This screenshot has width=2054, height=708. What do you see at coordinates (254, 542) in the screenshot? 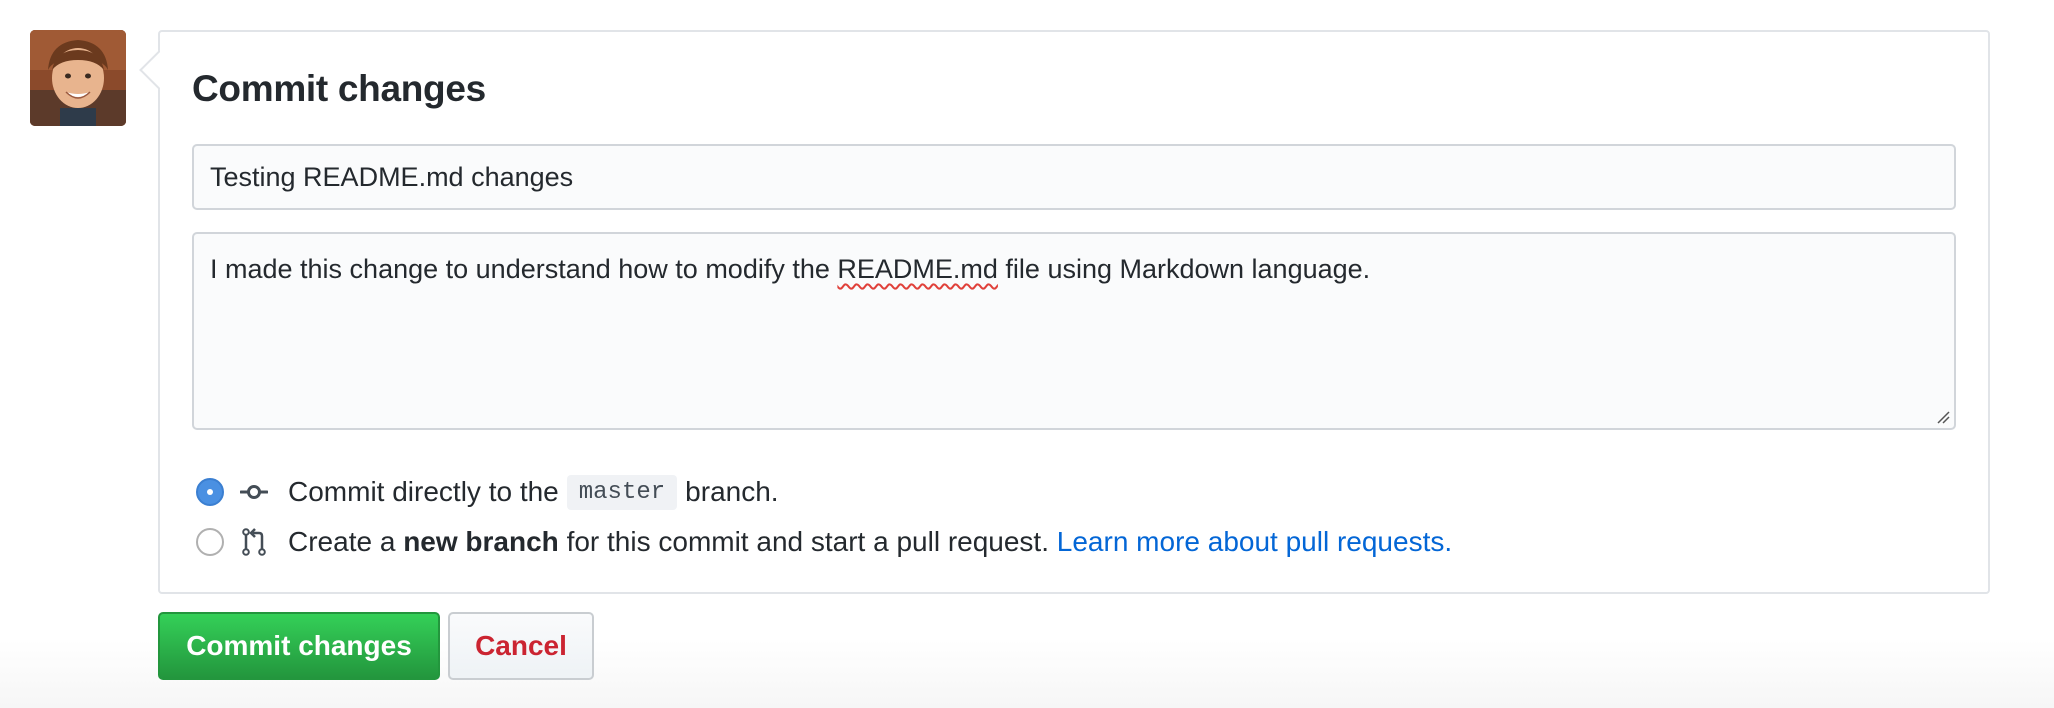
I see `git-pull-request-icon` at bounding box center [254, 542].